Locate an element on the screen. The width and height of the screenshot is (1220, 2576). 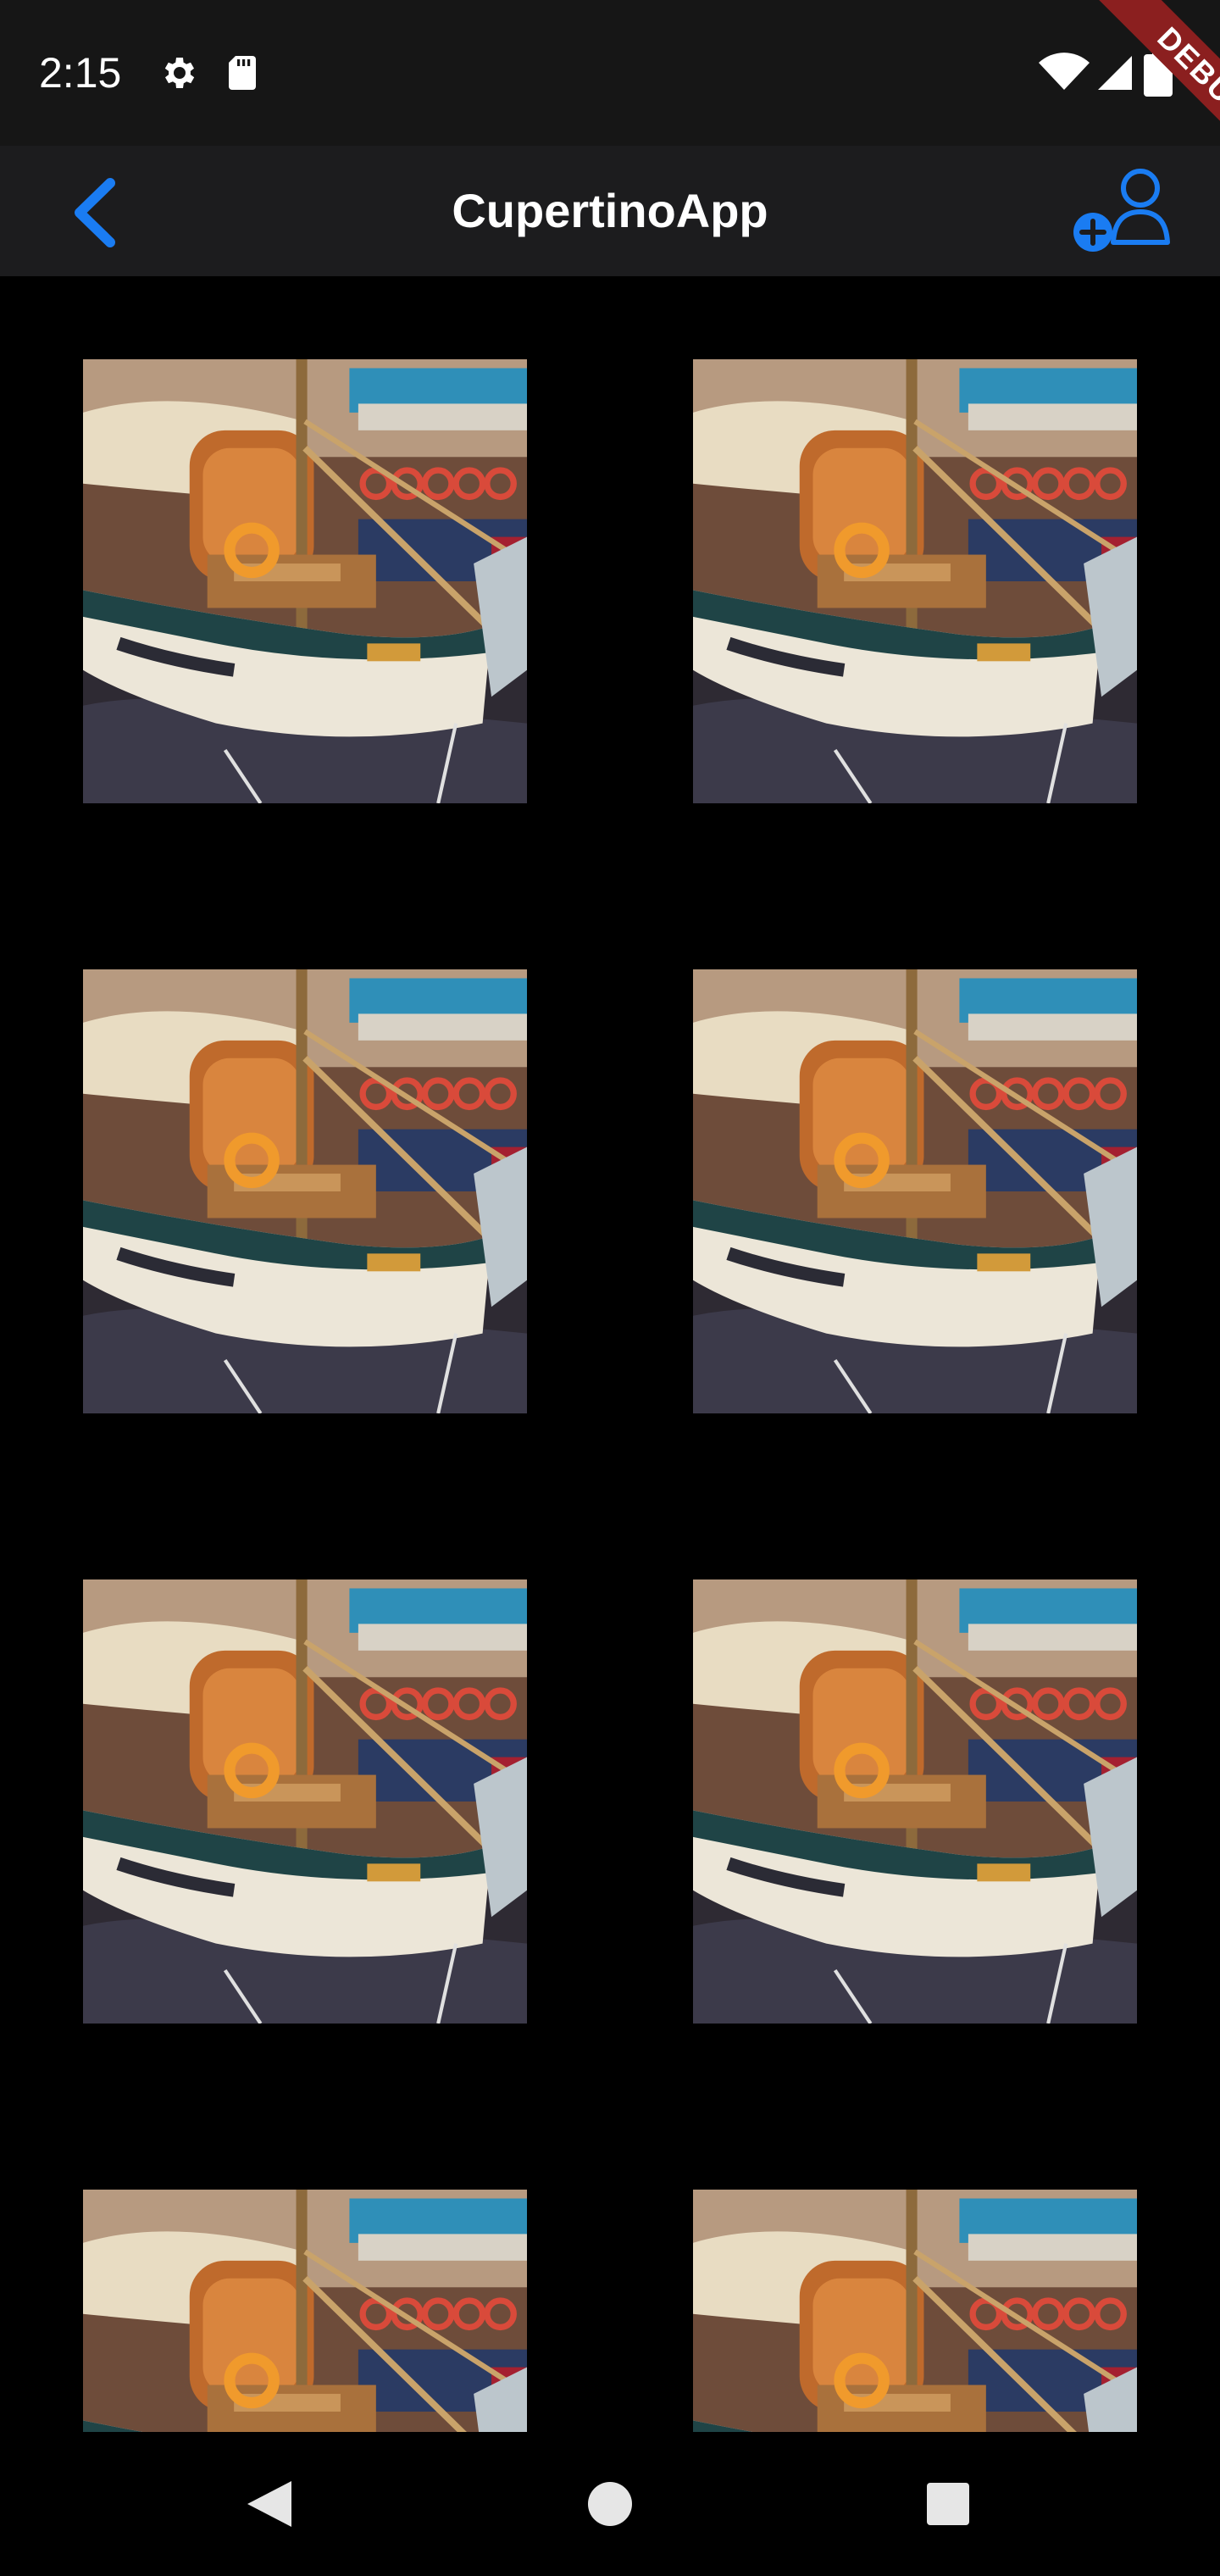
recents-square-icon is located at coordinates (947, 2504).